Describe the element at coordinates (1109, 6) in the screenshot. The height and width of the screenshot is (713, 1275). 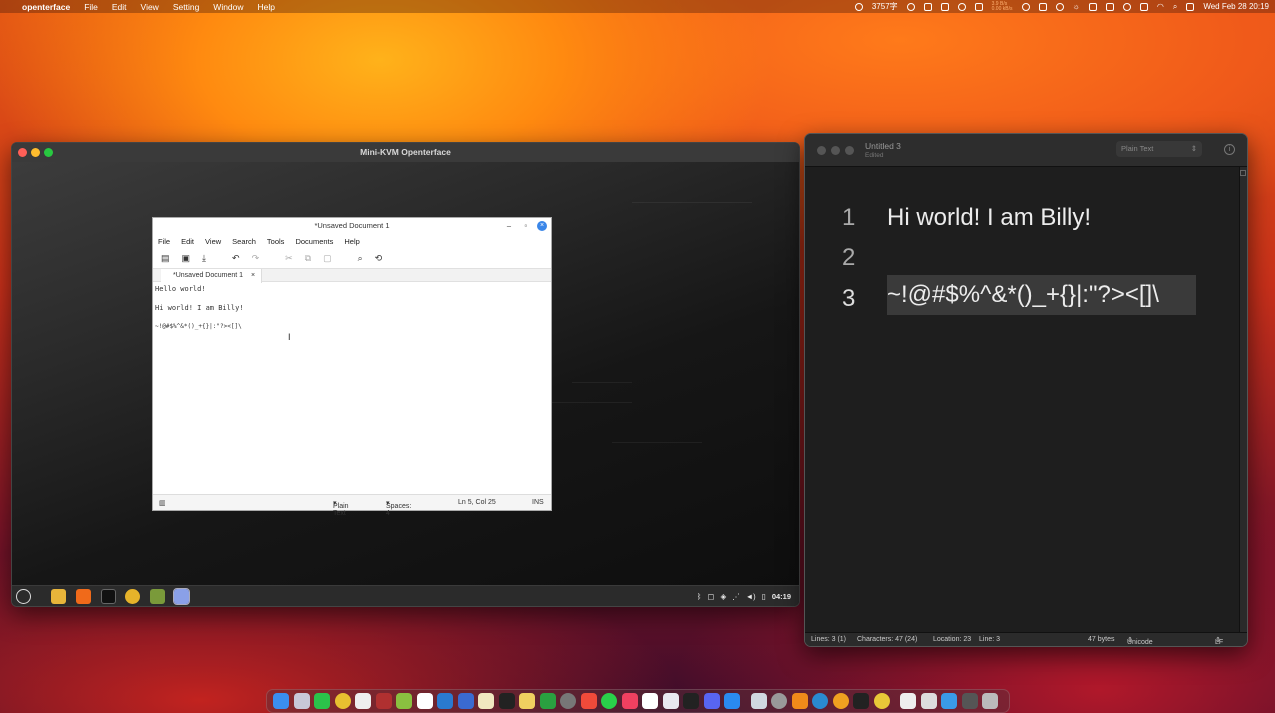
I see `layout-icon` at that location.